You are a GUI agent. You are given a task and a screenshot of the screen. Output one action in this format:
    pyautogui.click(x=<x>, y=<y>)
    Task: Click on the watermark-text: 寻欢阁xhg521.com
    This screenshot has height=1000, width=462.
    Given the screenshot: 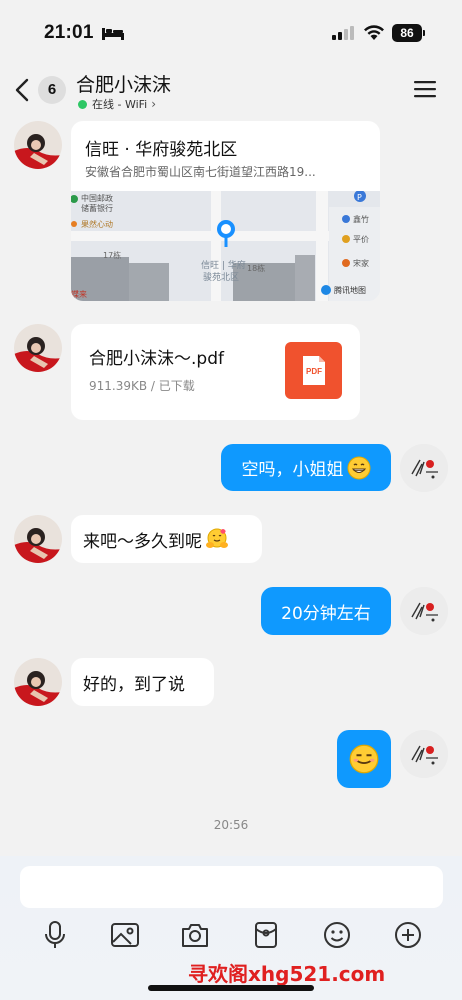 What is the action you would take?
    pyautogui.click(x=287, y=974)
    